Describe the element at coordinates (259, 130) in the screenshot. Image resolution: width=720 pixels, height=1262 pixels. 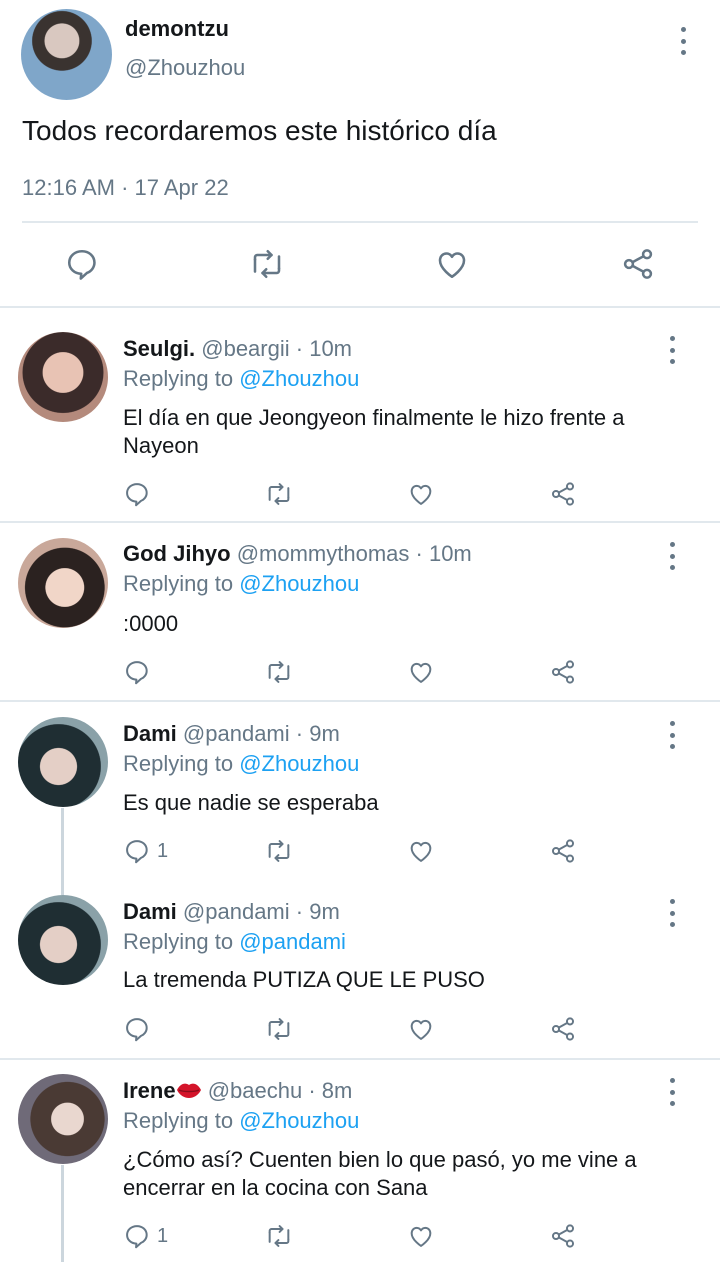
I see `tweet-text: Todos recordaremos este histórico día` at that location.